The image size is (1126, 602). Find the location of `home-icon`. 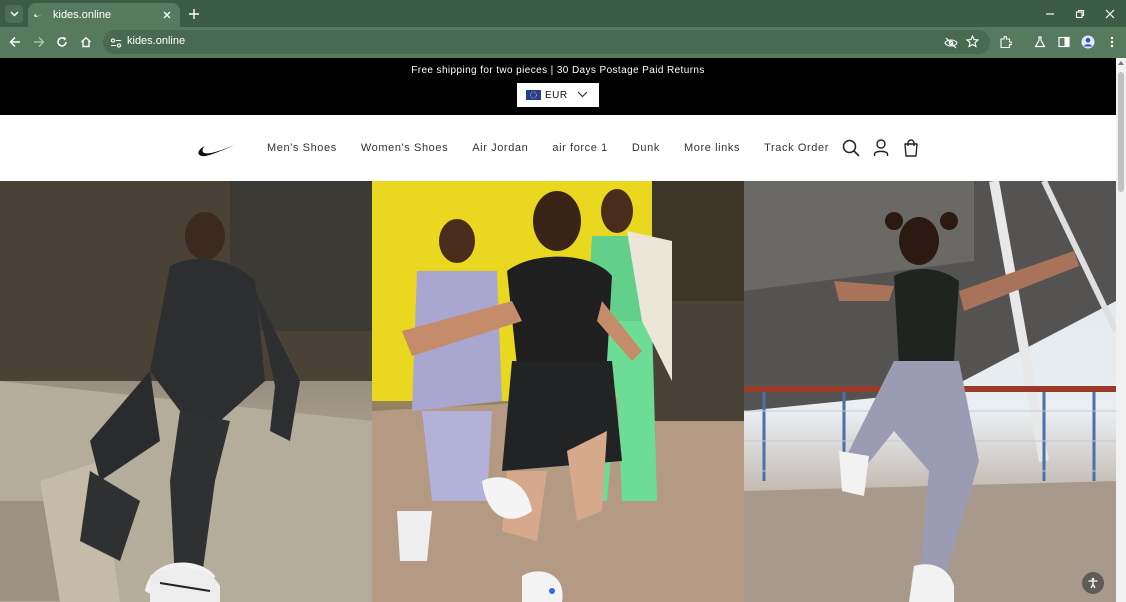

home-icon is located at coordinates (86, 42).